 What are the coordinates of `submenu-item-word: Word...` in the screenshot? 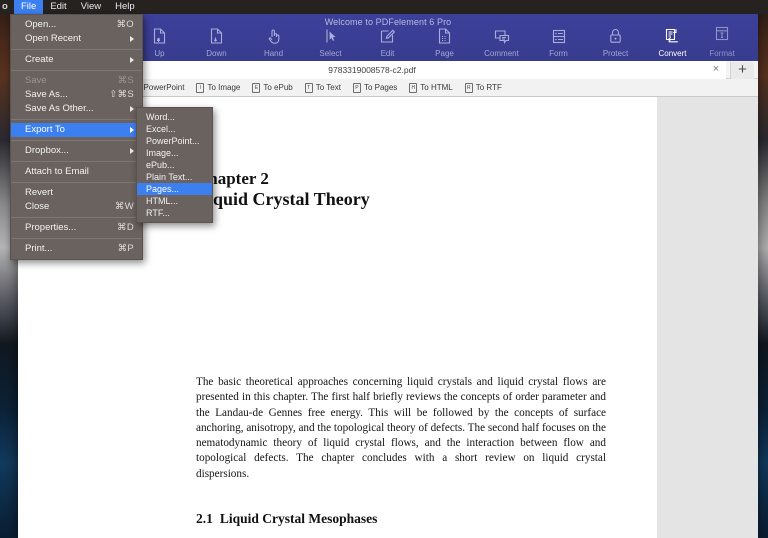 It's located at (174, 117).